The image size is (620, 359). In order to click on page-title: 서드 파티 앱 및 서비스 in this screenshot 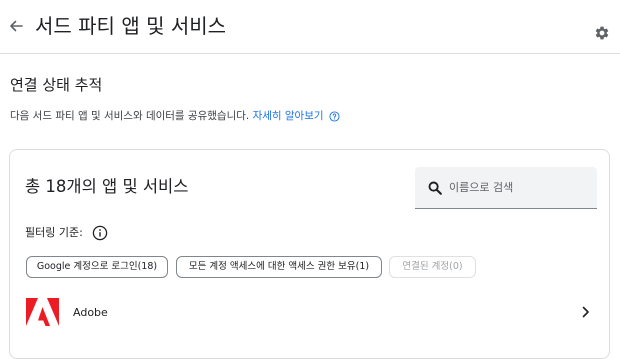, I will do `click(131, 26)`.